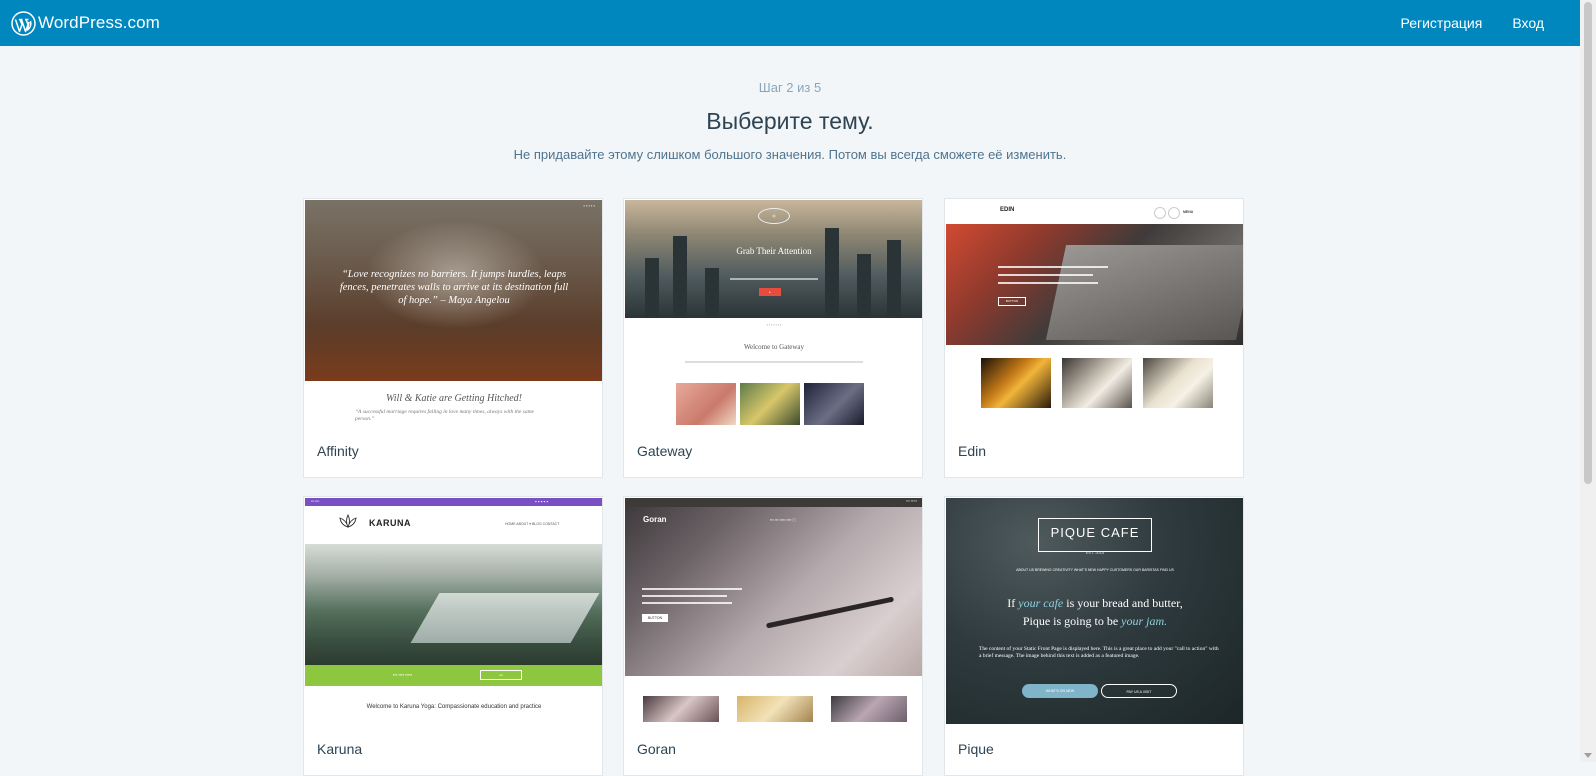 The image size is (1596, 776). I want to click on gateway-logo-icon: ◎, so click(774, 216).